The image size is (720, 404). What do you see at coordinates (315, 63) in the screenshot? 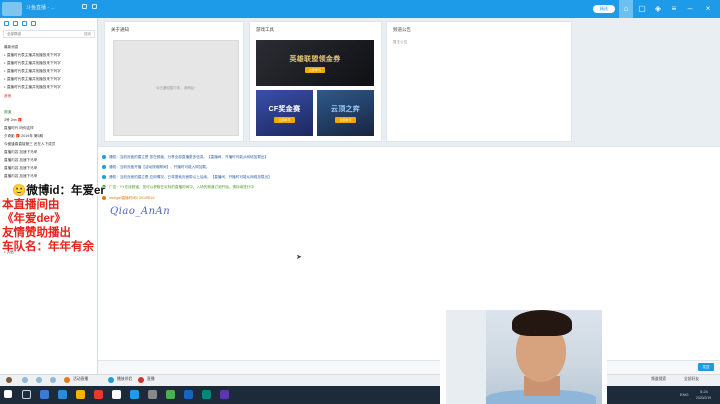
I see `lol-banner: 英雄联盟领金券 立即参与` at bounding box center [315, 63].